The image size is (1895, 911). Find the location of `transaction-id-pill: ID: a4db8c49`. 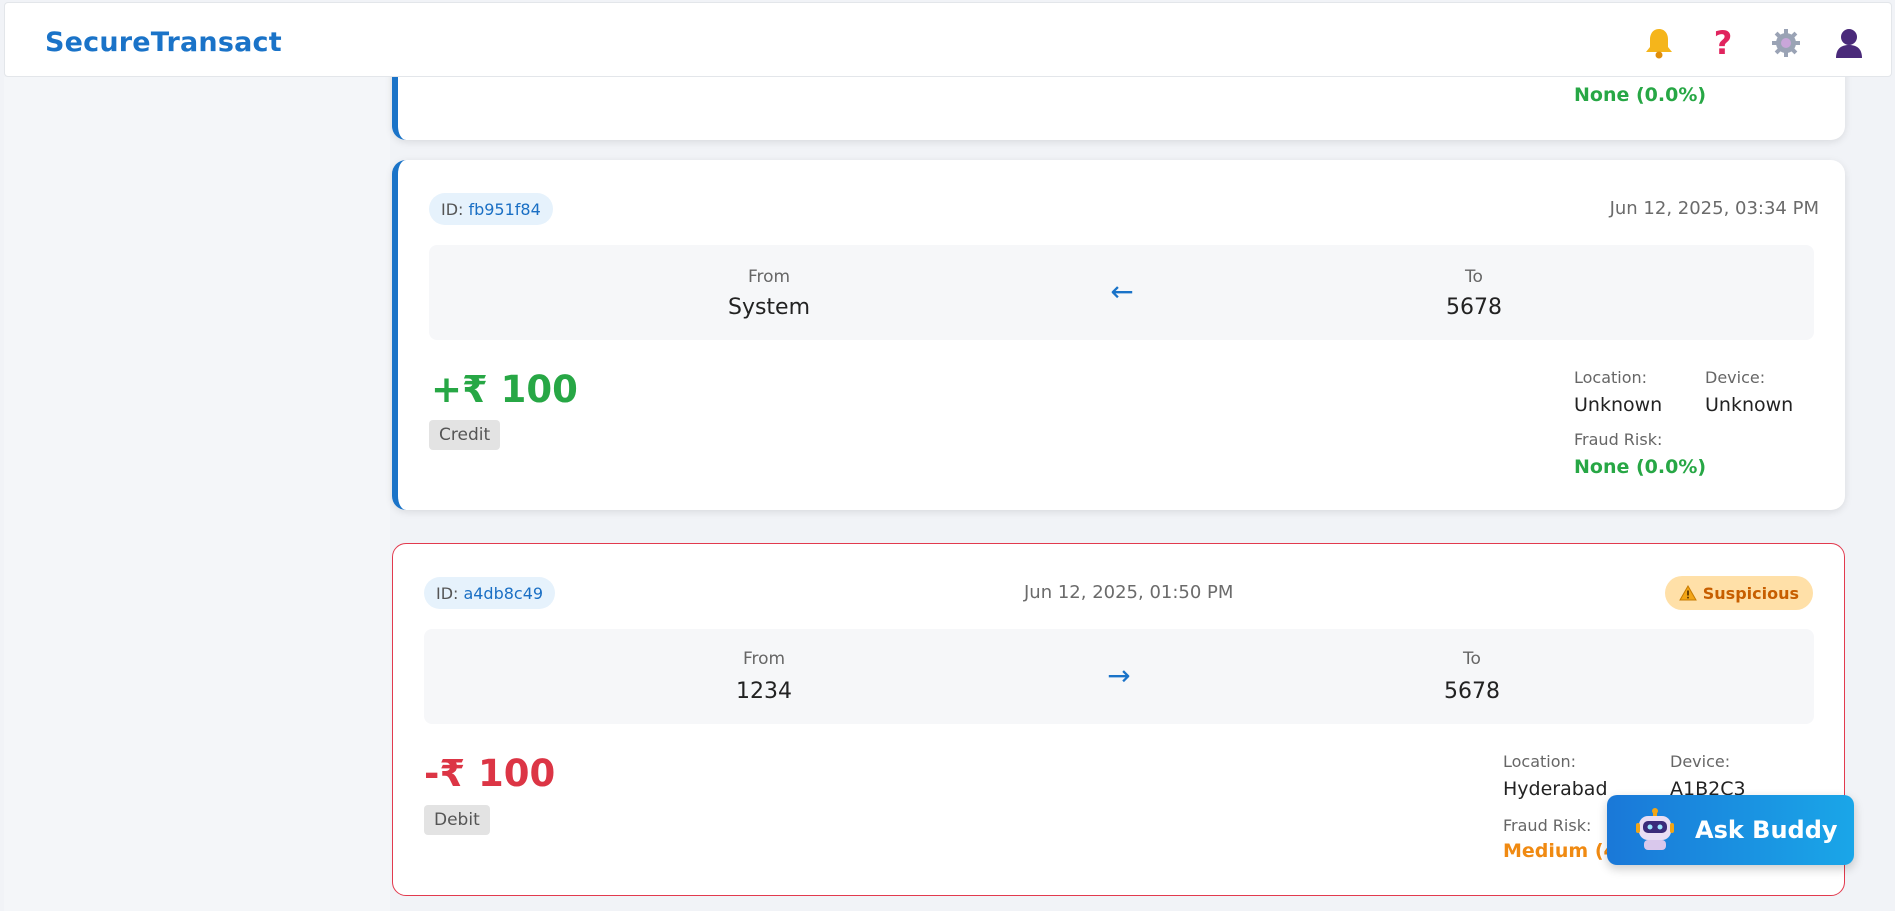

transaction-id-pill: ID: a4db8c49 is located at coordinates (490, 593).